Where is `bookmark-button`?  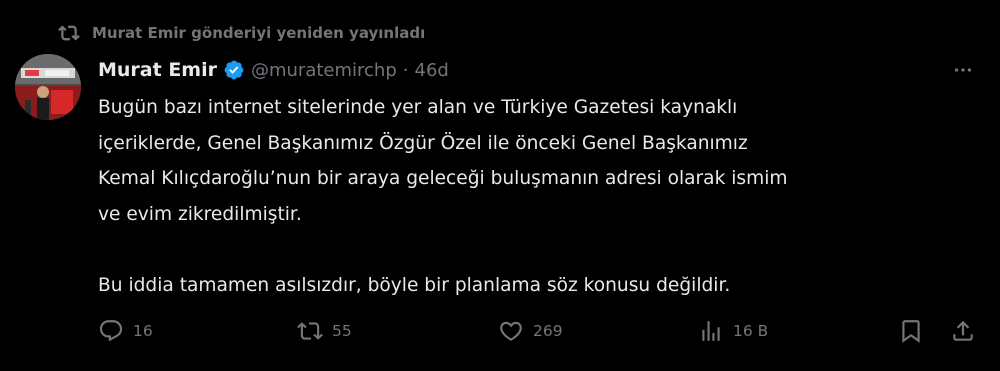 bookmark-button is located at coordinates (915, 331).